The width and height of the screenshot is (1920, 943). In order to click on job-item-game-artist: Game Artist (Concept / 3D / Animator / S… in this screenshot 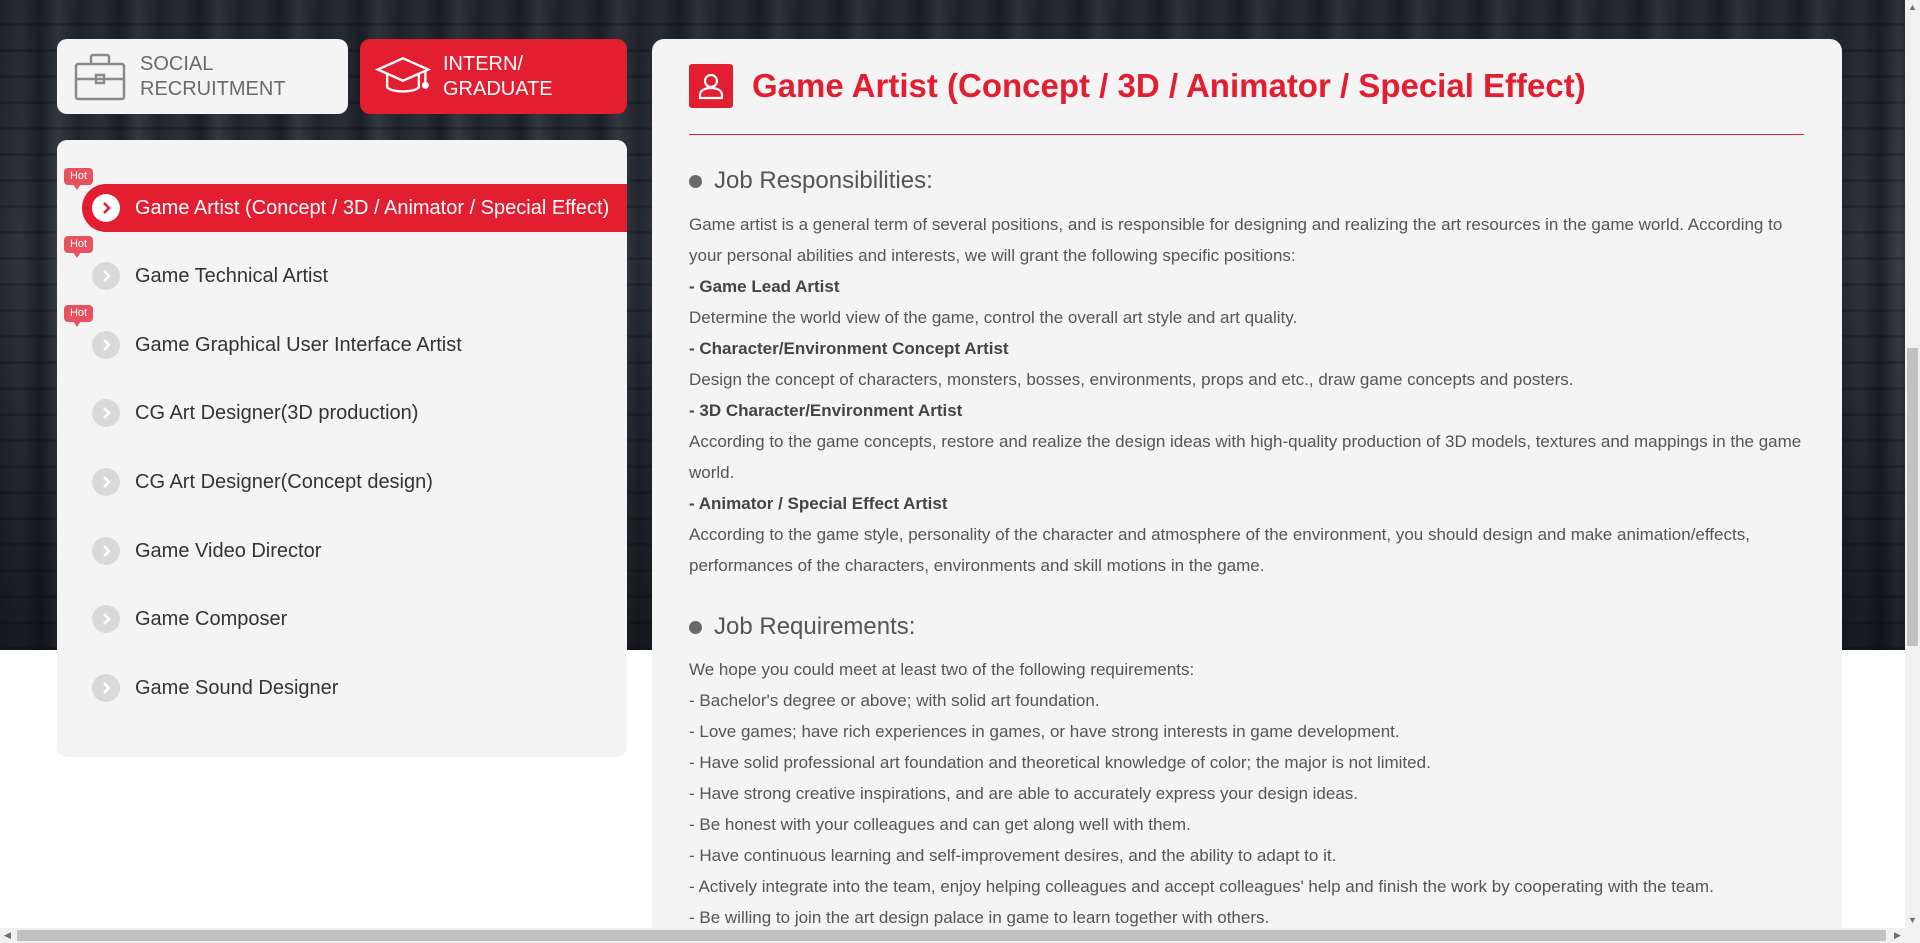, I will do `click(354, 208)`.